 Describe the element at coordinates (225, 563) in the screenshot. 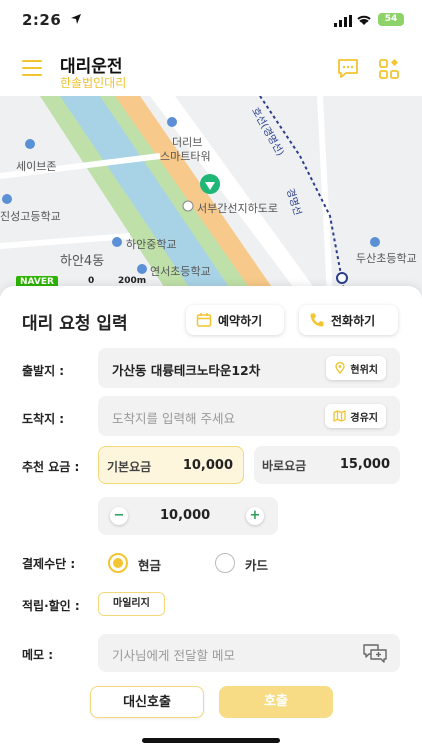

I see `card-radio` at that location.